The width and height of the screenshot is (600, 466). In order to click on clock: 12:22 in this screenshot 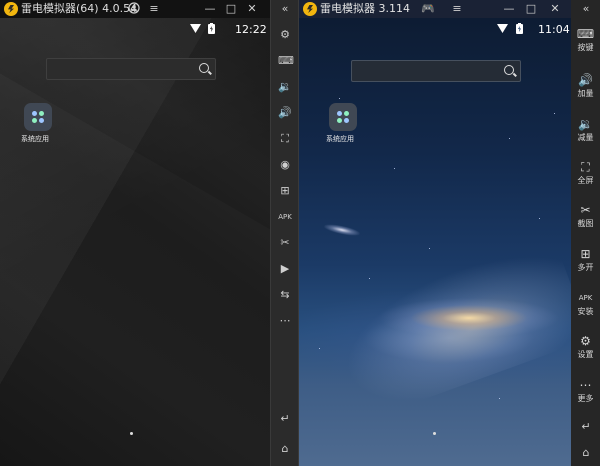, I will do `click(251, 29)`.